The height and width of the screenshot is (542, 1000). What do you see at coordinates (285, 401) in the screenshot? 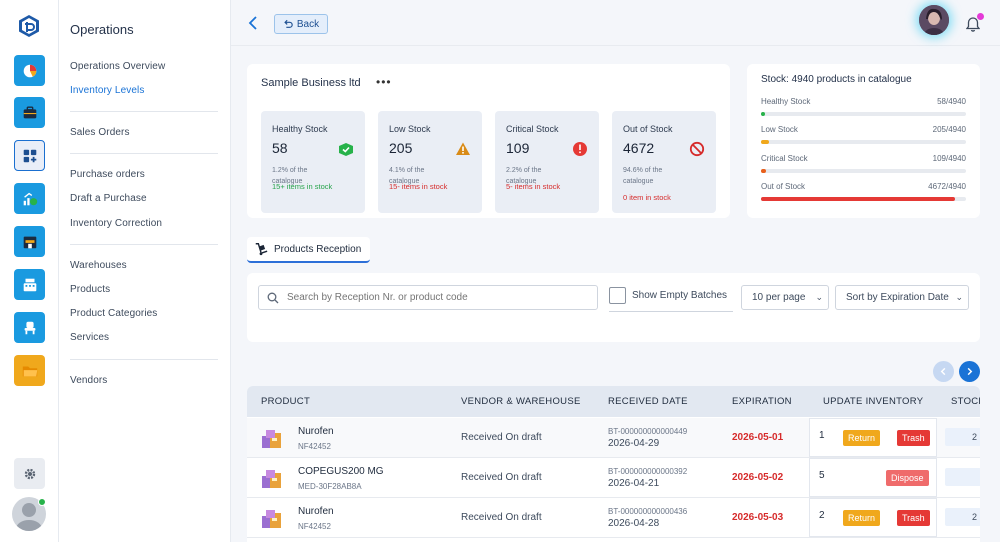
I see `column-header-product: PRODUCT` at bounding box center [285, 401].